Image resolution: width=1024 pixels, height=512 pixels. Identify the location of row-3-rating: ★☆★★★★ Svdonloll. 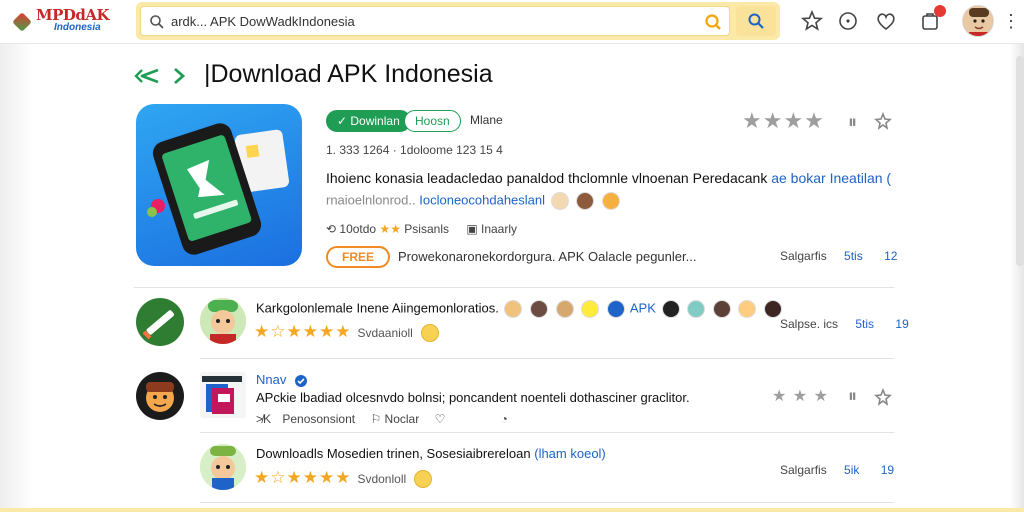
(343, 478).